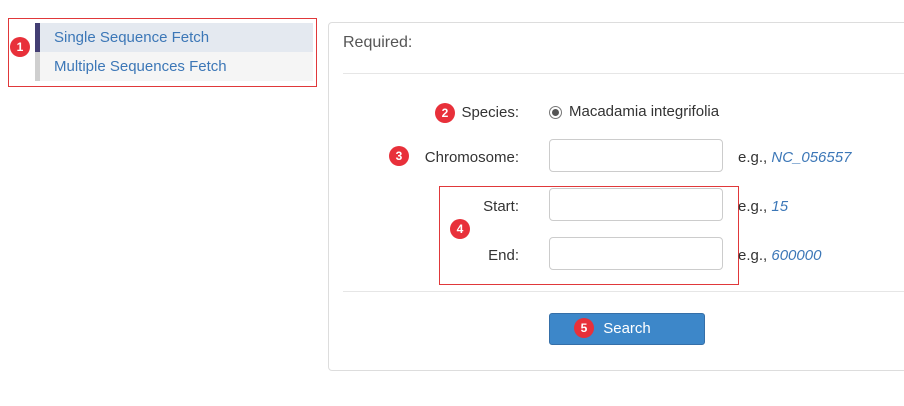  I want to click on badge-4: 4, so click(460, 229).